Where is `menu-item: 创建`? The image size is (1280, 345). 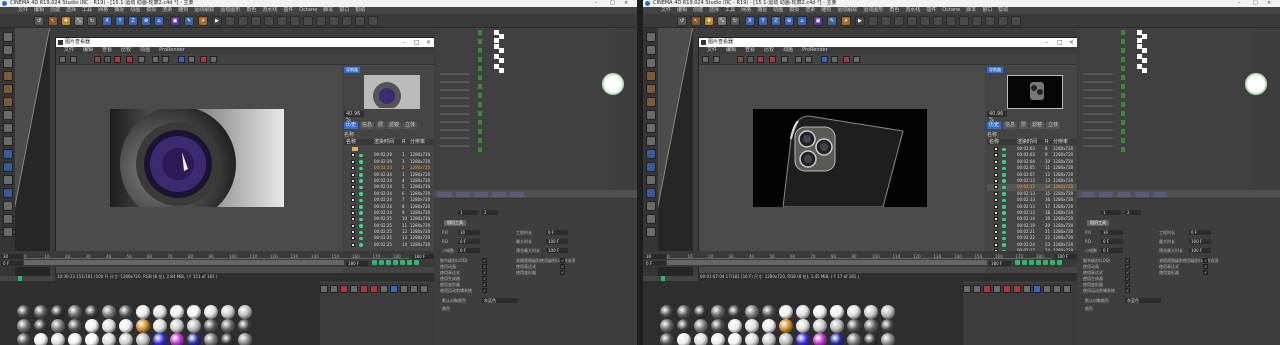
menu-item: 创建 is located at coordinates (55, 10).